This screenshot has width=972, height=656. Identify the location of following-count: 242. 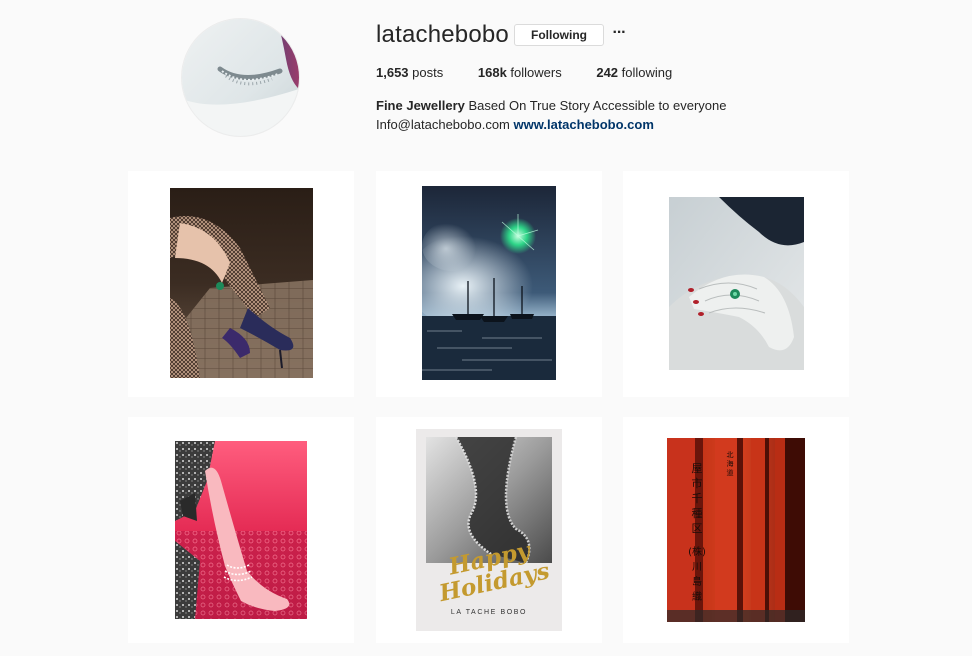
(607, 72).